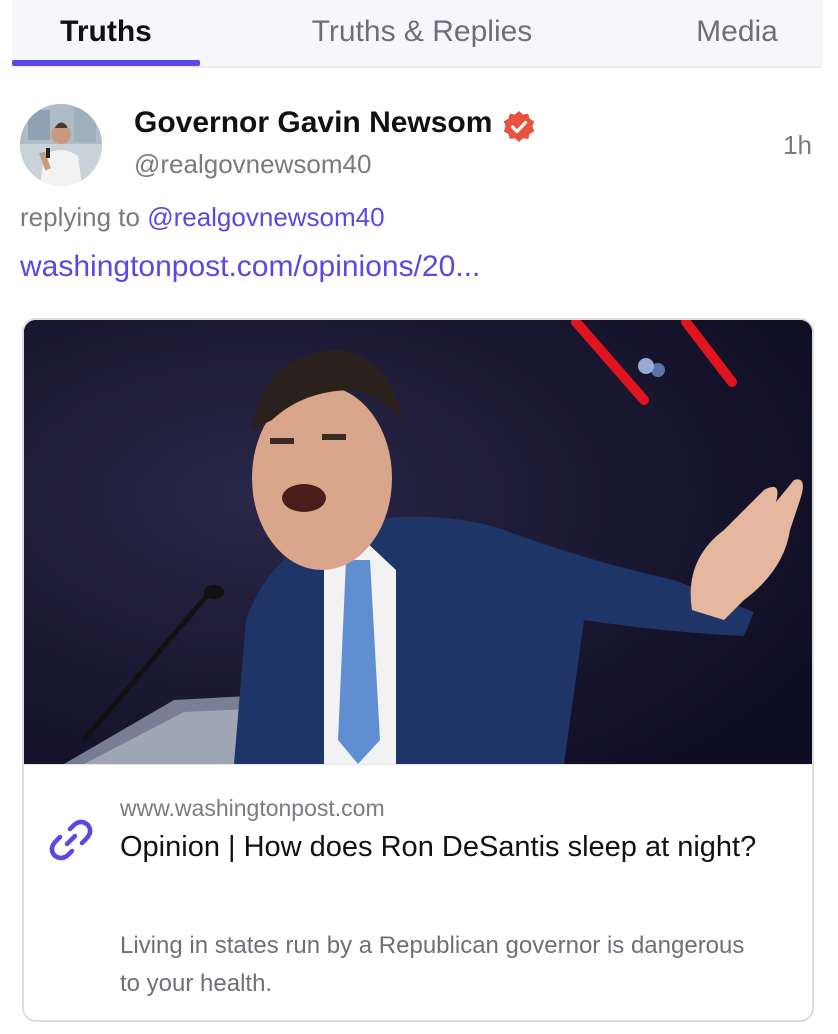  Describe the element at coordinates (797, 145) in the screenshot. I see `post-timestamp: 1h` at that location.